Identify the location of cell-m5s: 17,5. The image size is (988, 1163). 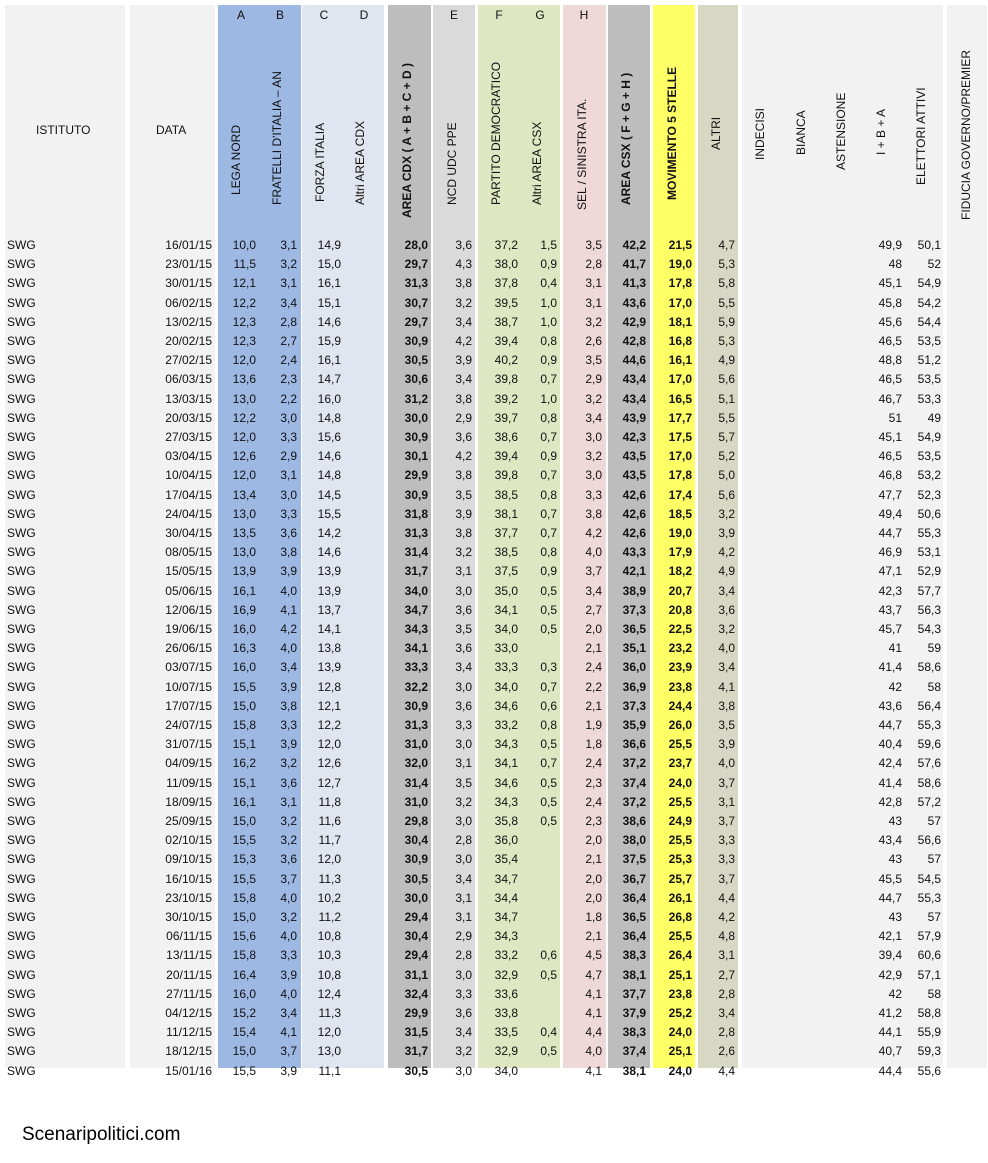
(680, 437).